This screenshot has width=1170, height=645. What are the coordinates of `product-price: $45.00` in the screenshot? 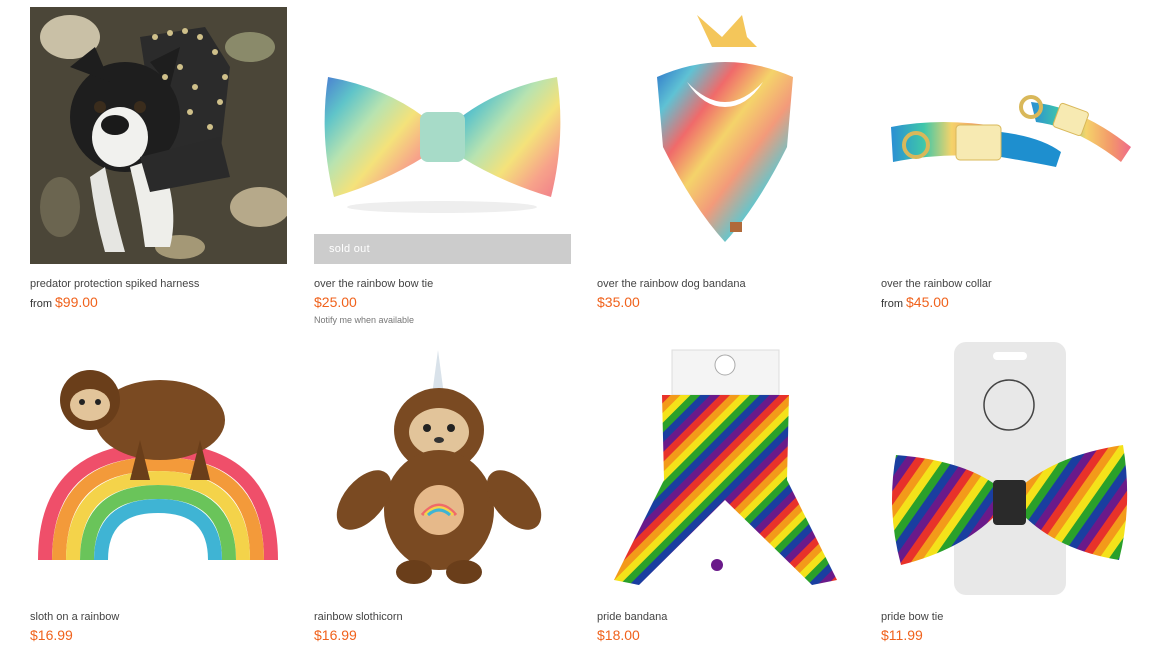 It's located at (927, 302).